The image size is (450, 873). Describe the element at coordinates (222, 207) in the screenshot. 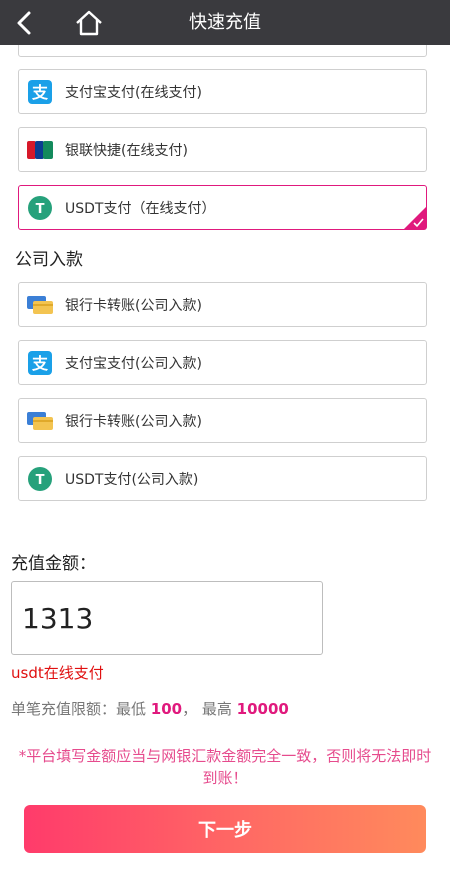

I see `payment-option-usdt-online: T USDT支付（在线支付）` at that location.